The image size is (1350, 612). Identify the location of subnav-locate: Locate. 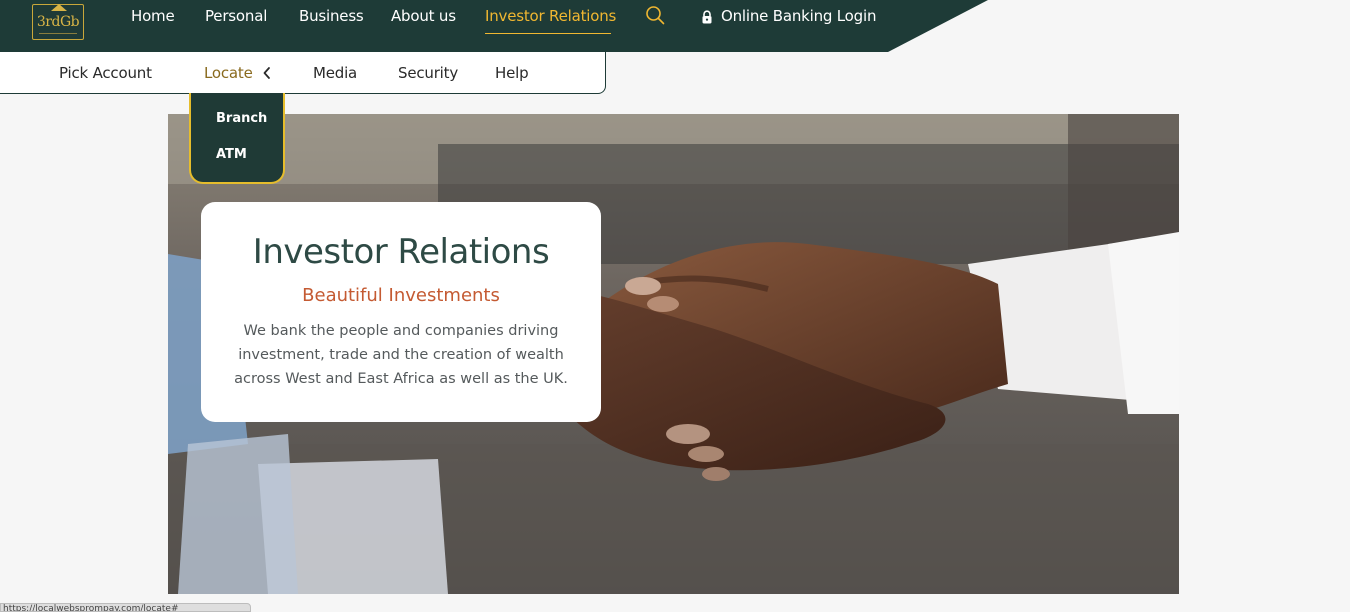
(228, 73).